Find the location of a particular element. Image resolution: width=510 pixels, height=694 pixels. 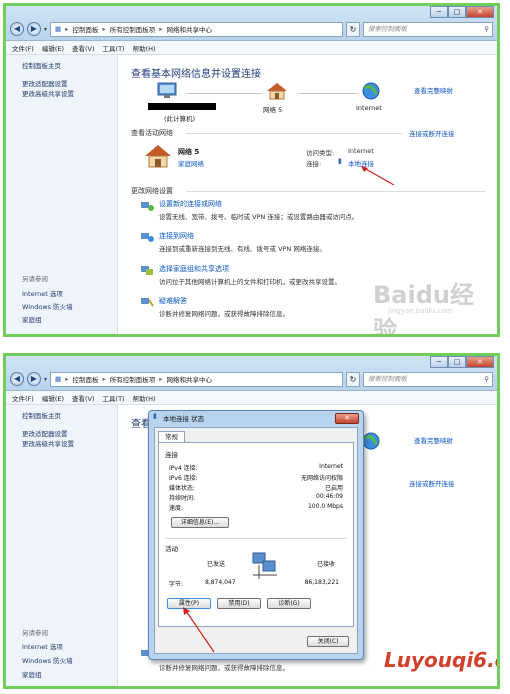

dialog-close-icon: ✕ is located at coordinates (347, 418).